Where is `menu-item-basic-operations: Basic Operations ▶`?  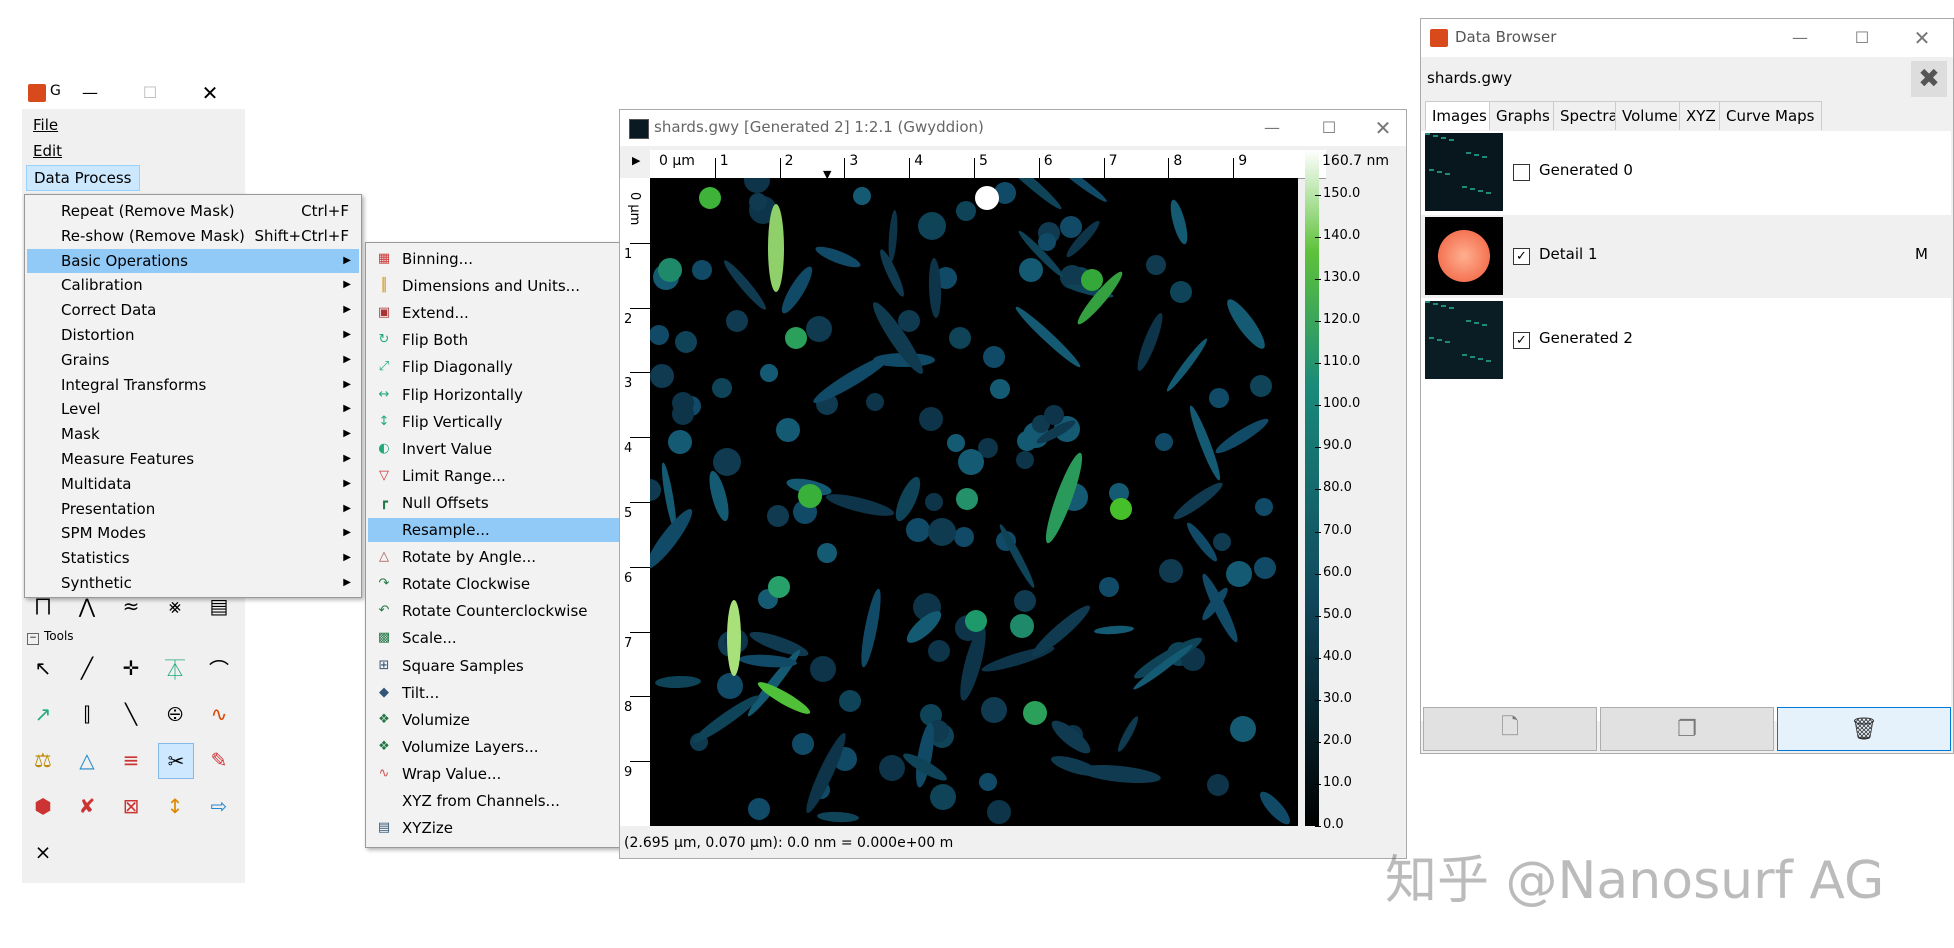
menu-item-basic-operations: Basic Operations ▶ is located at coordinates (193, 260).